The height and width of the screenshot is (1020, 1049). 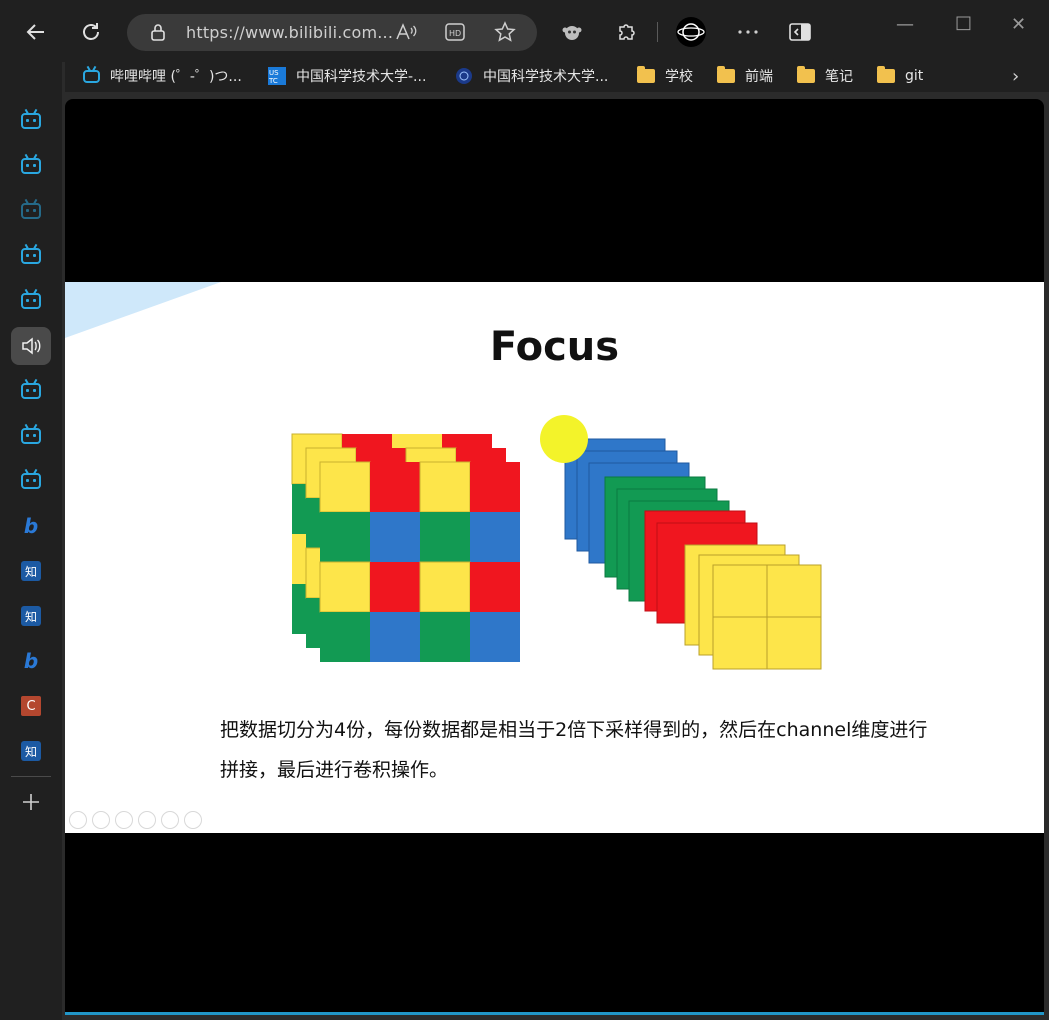 I want to click on bookmark-label: 前端, so click(x=759, y=77).